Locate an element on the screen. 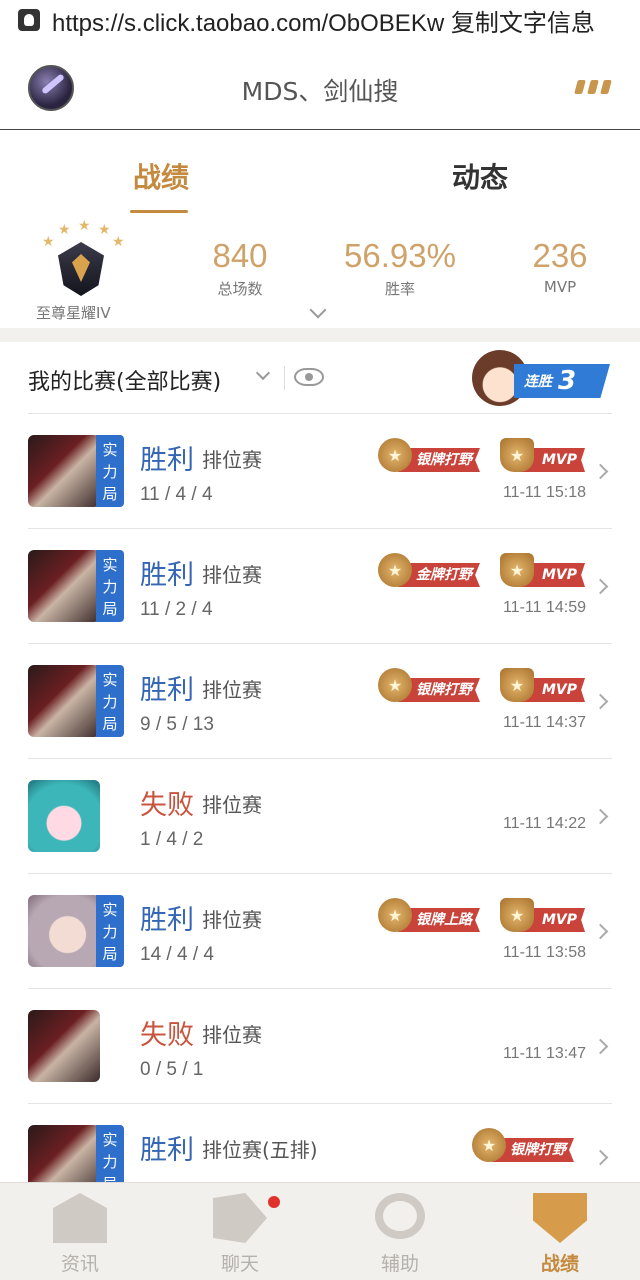  match-kda: 9 / 5 / 13 is located at coordinates (177, 724).